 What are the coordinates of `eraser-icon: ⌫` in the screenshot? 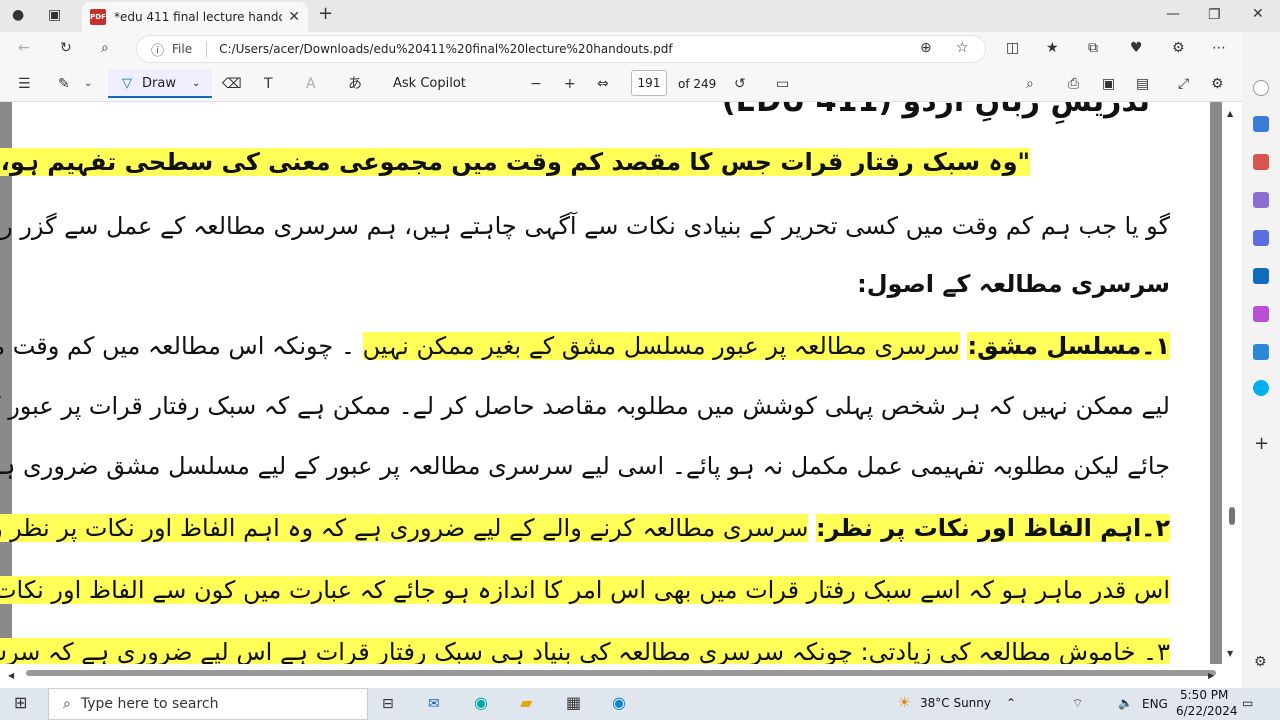 It's located at (232, 84).